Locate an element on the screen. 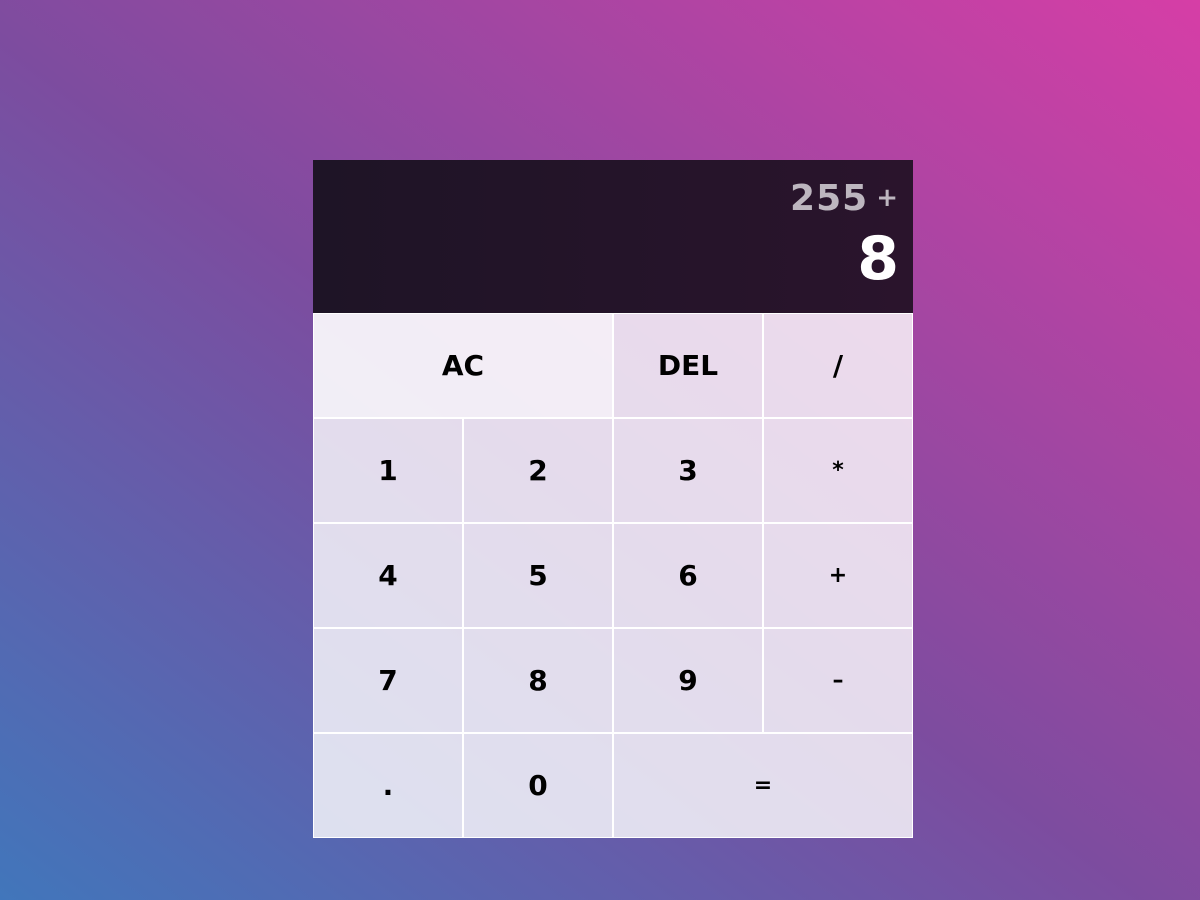 The height and width of the screenshot is (900, 1200). digit-3-button: 3 is located at coordinates (688, 470).